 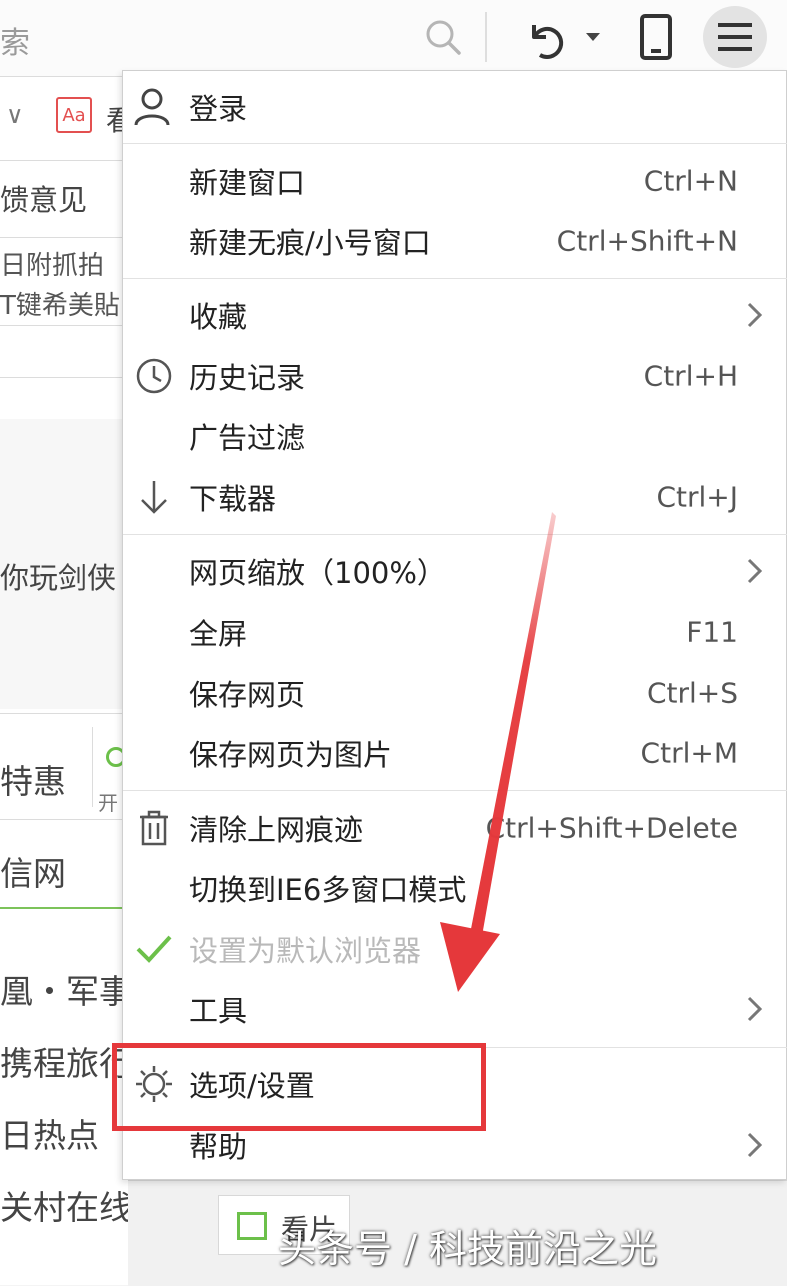 I want to click on search-icon, so click(x=443, y=37).